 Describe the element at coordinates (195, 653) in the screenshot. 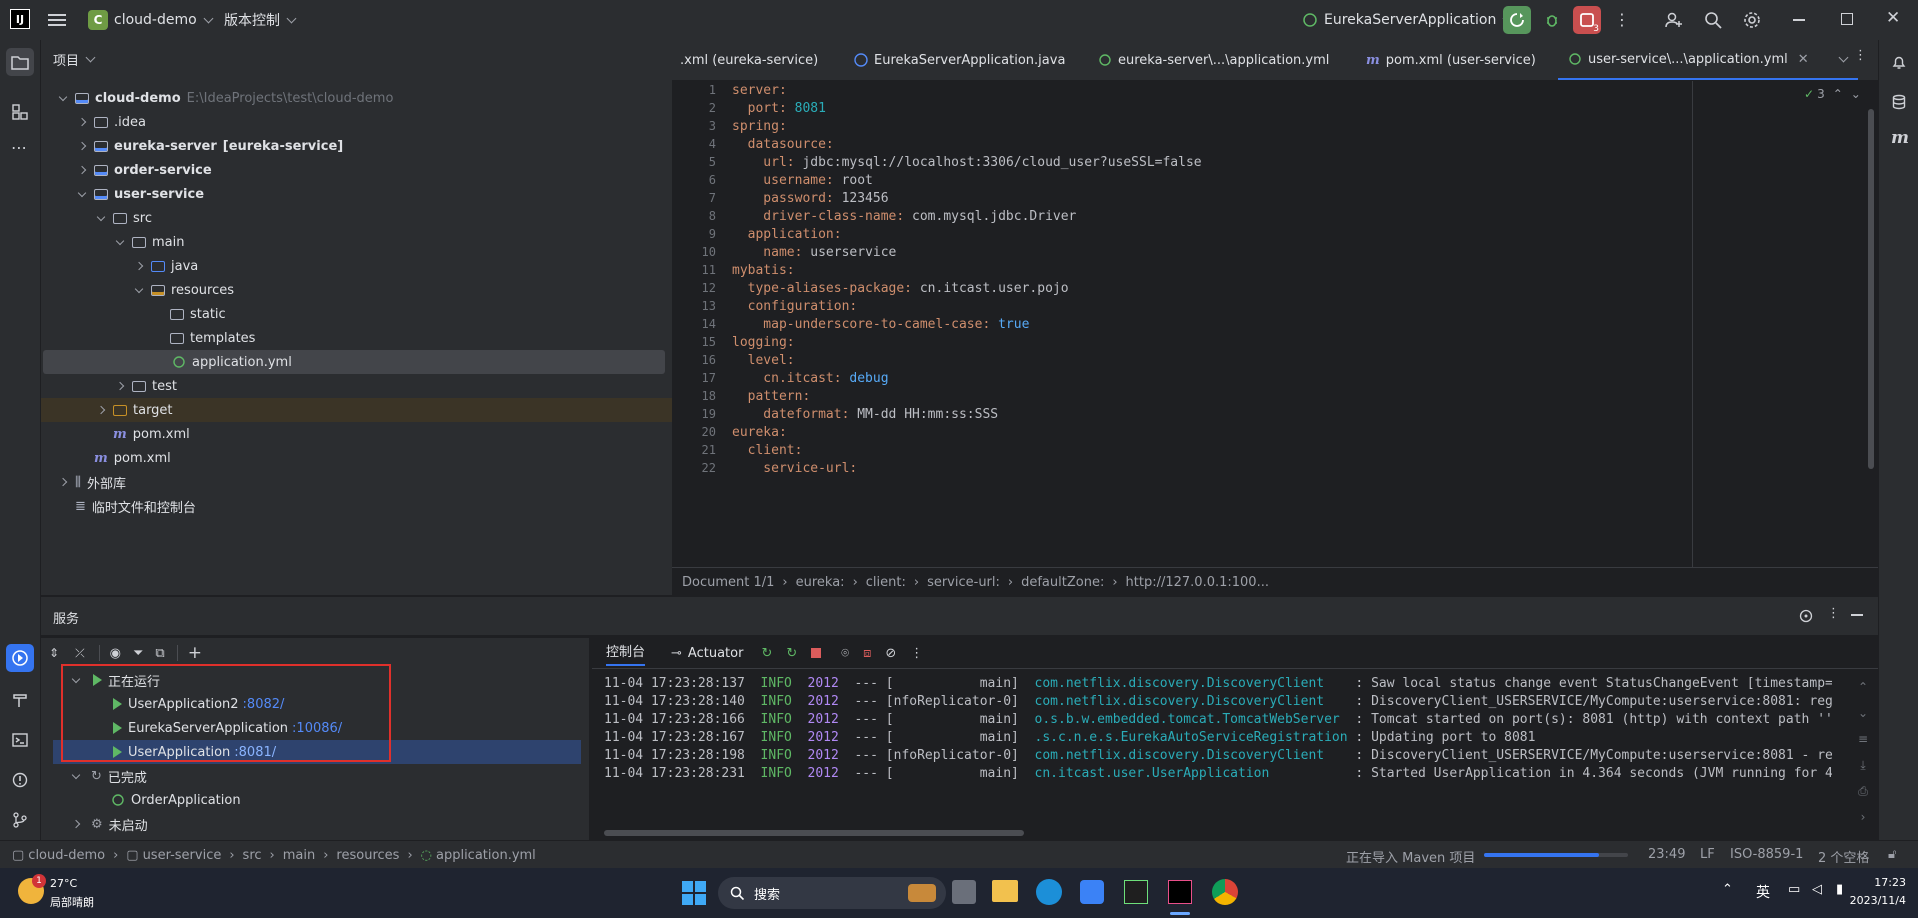

I see `add-service-icon: +` at that location.